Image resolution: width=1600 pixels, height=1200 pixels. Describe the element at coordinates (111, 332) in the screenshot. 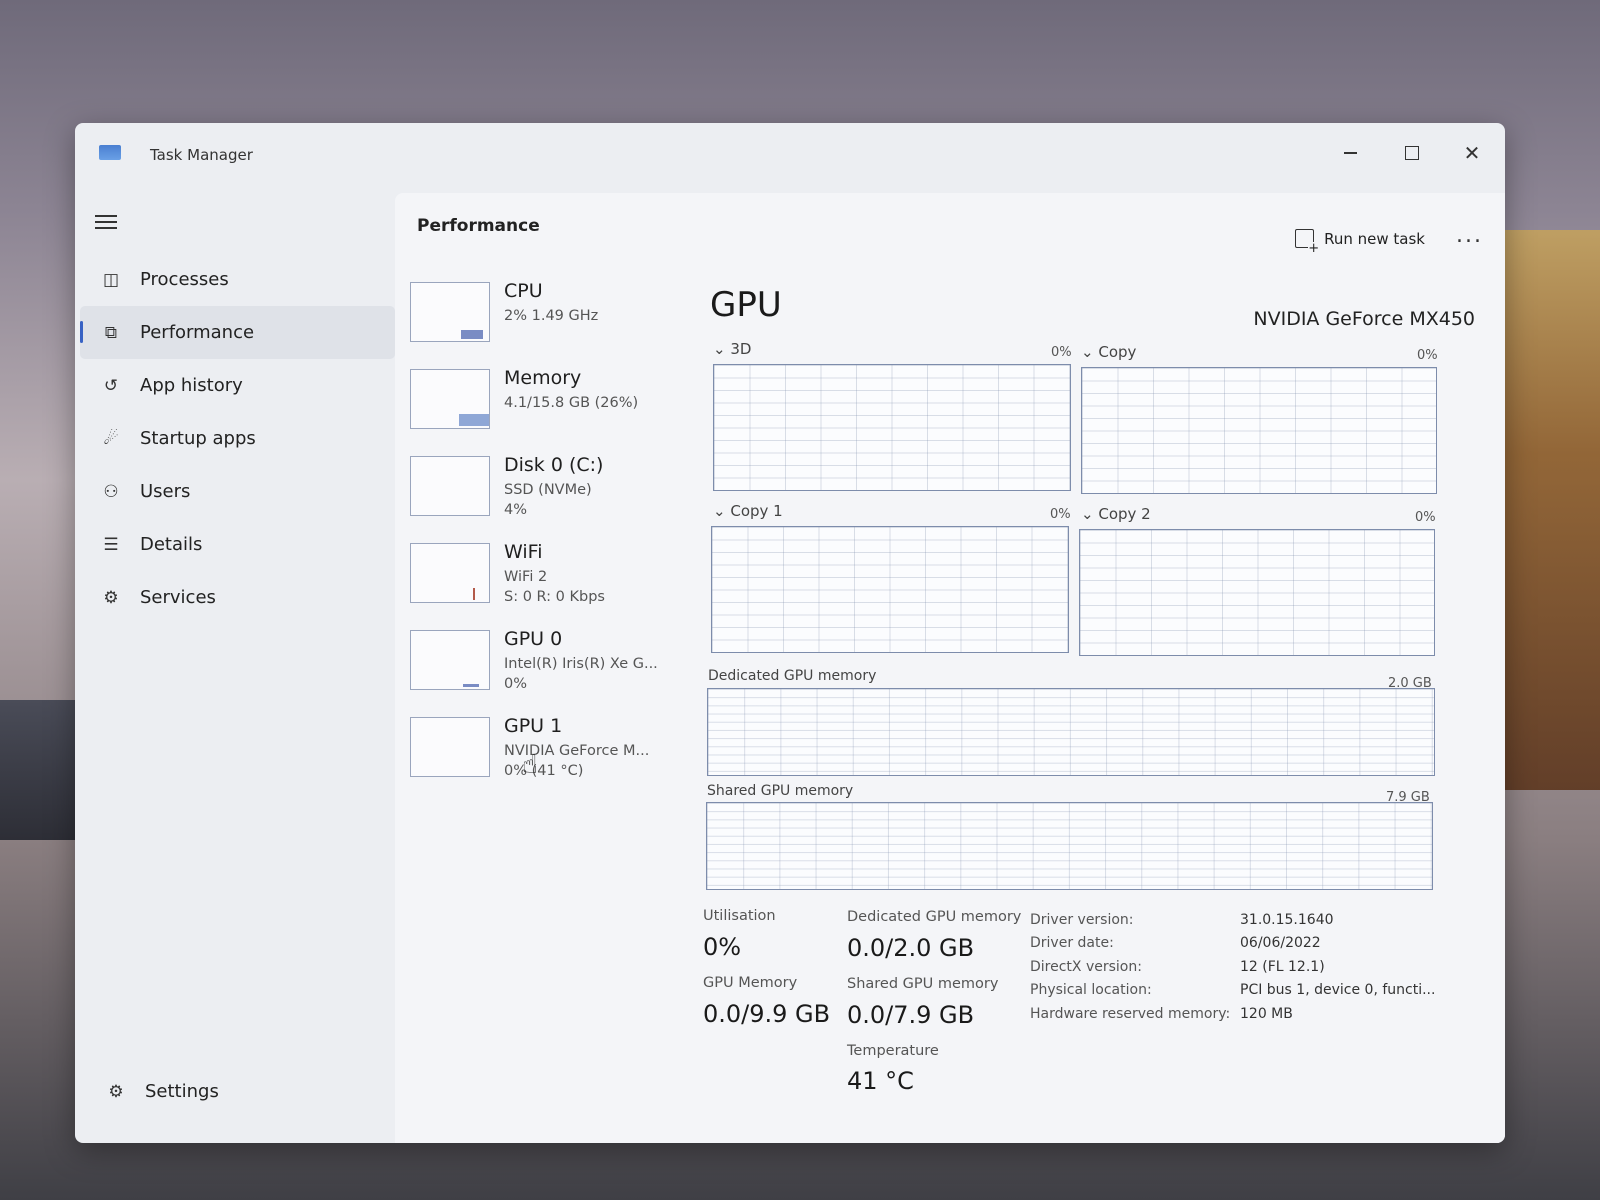

I see `performance-icon: ⧉` at that location.